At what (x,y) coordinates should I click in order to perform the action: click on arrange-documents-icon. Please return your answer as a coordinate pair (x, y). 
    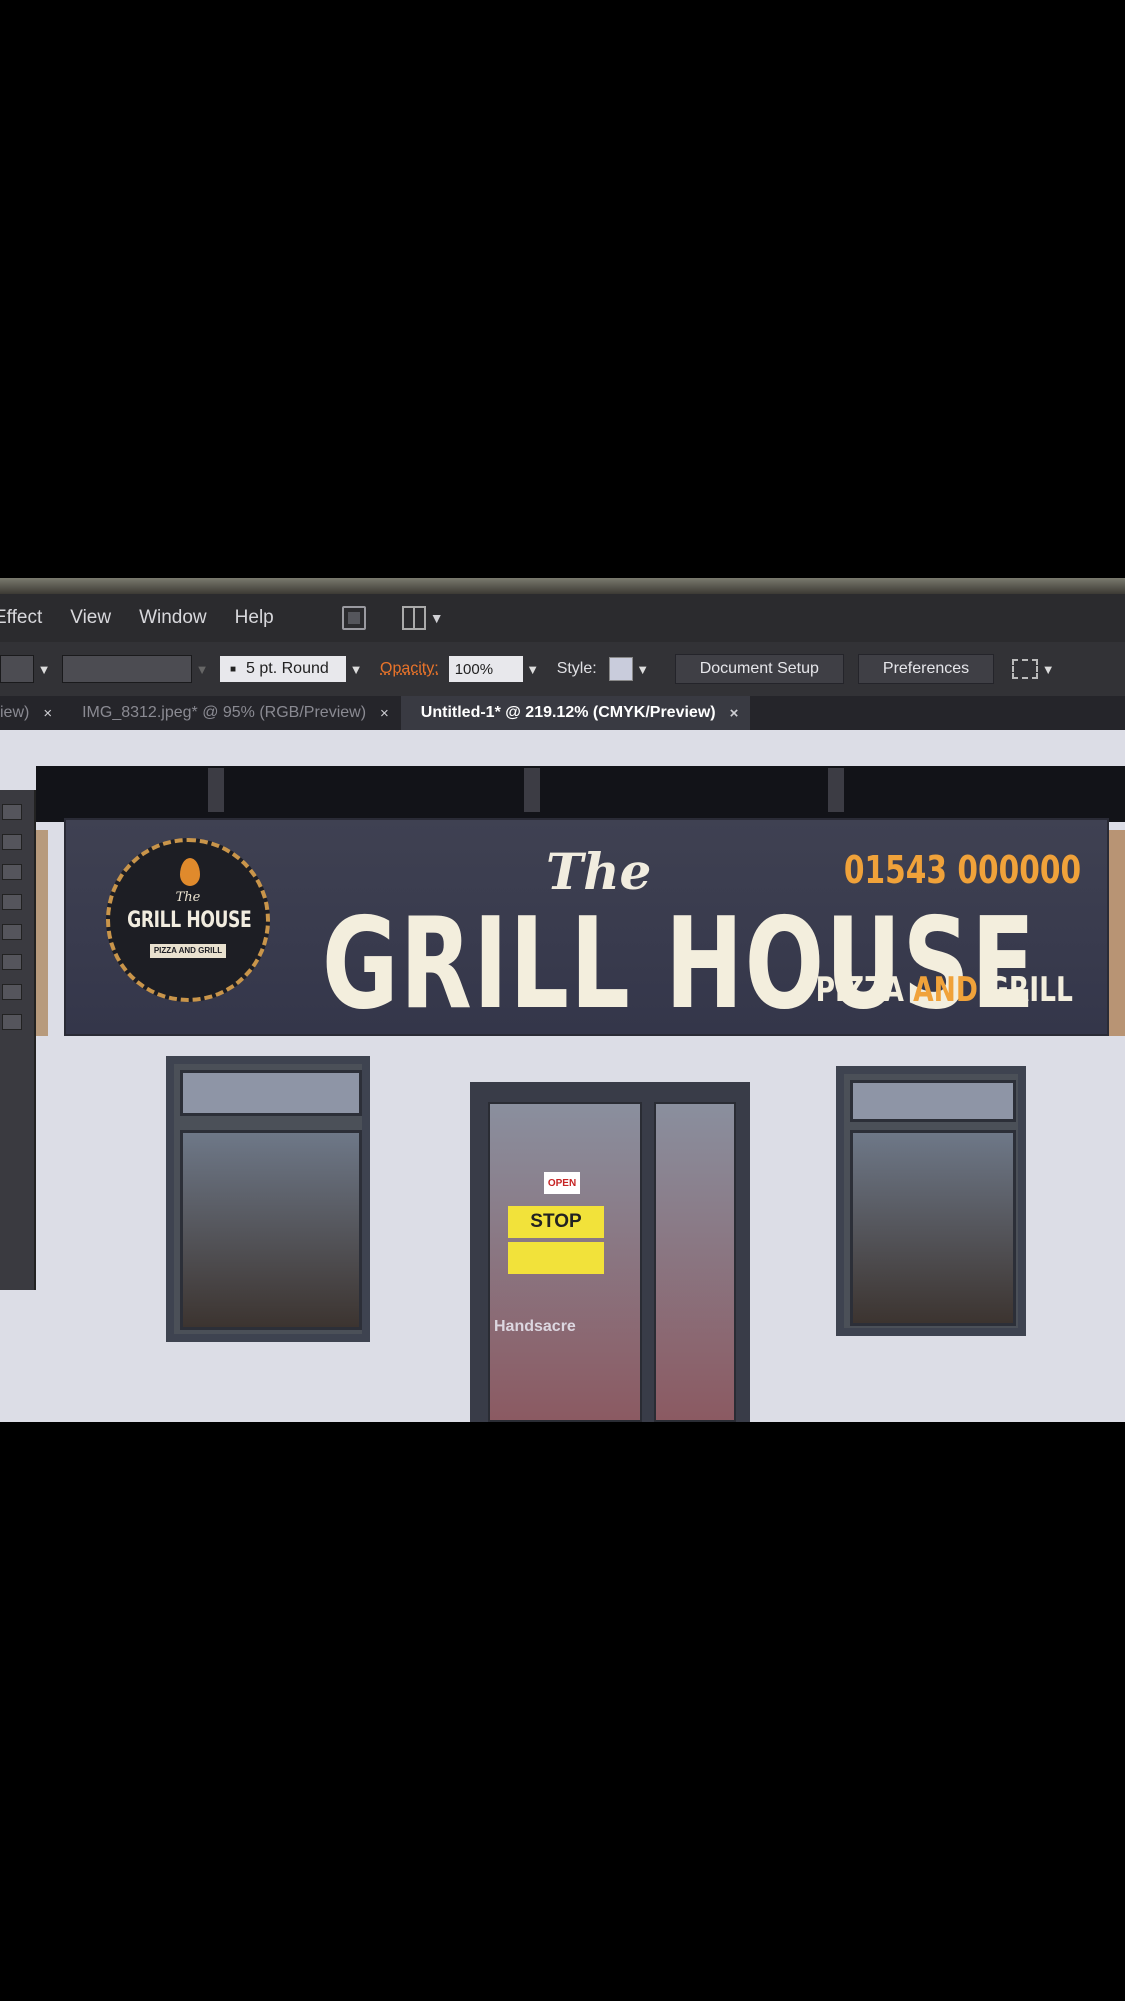
    Looking at the image, I should click on (413, 618).